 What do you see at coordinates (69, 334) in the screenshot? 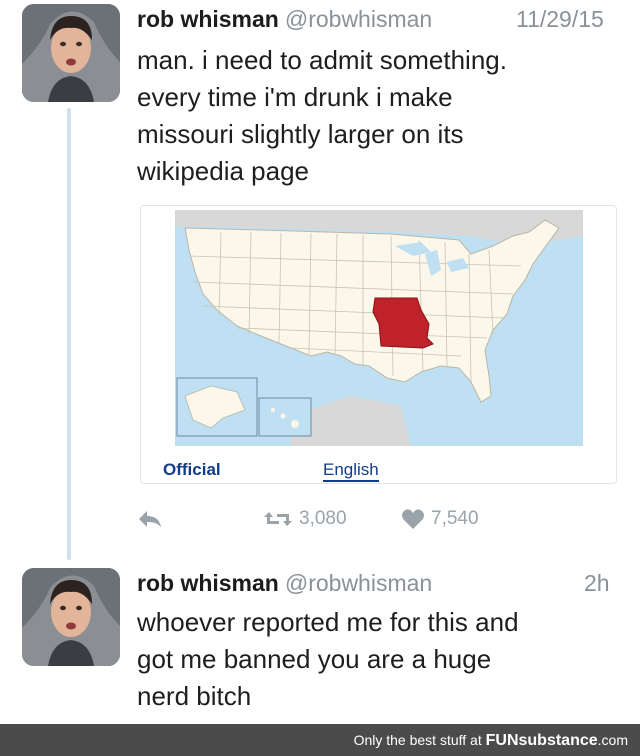
I see `thread-connector-line` at bounding box center [69, 334].